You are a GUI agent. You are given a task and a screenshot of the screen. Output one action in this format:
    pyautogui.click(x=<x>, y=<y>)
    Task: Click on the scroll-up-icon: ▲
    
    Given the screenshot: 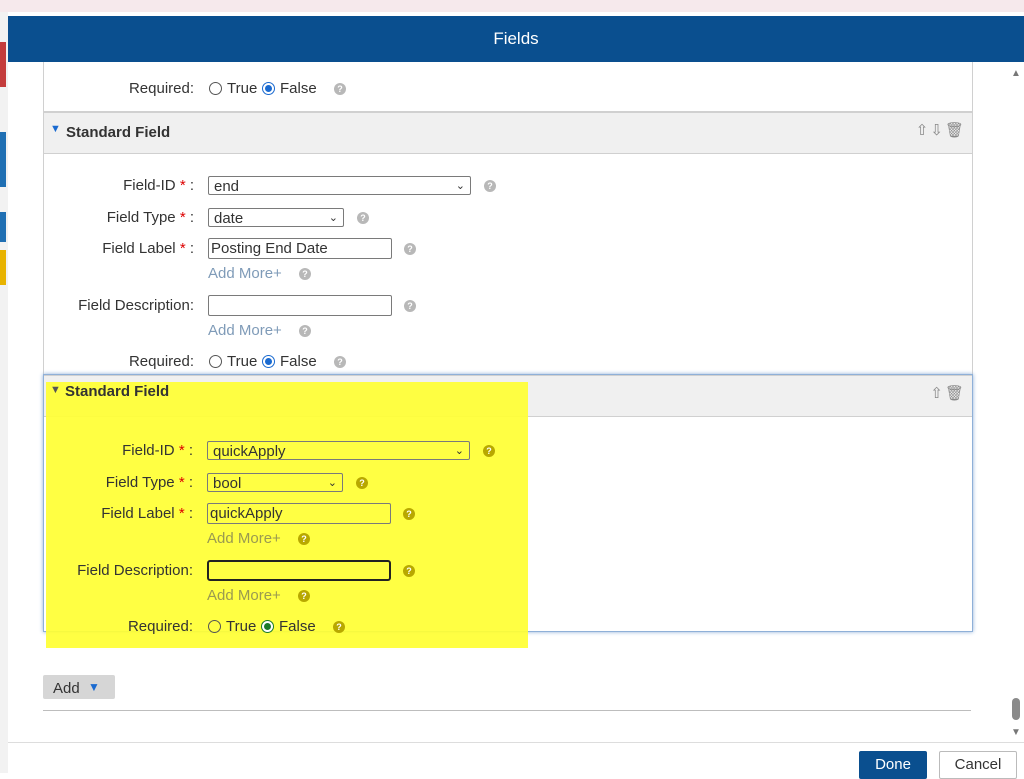 What is the action you would take?
    pyautogui.click(x=1016, y=73)
    